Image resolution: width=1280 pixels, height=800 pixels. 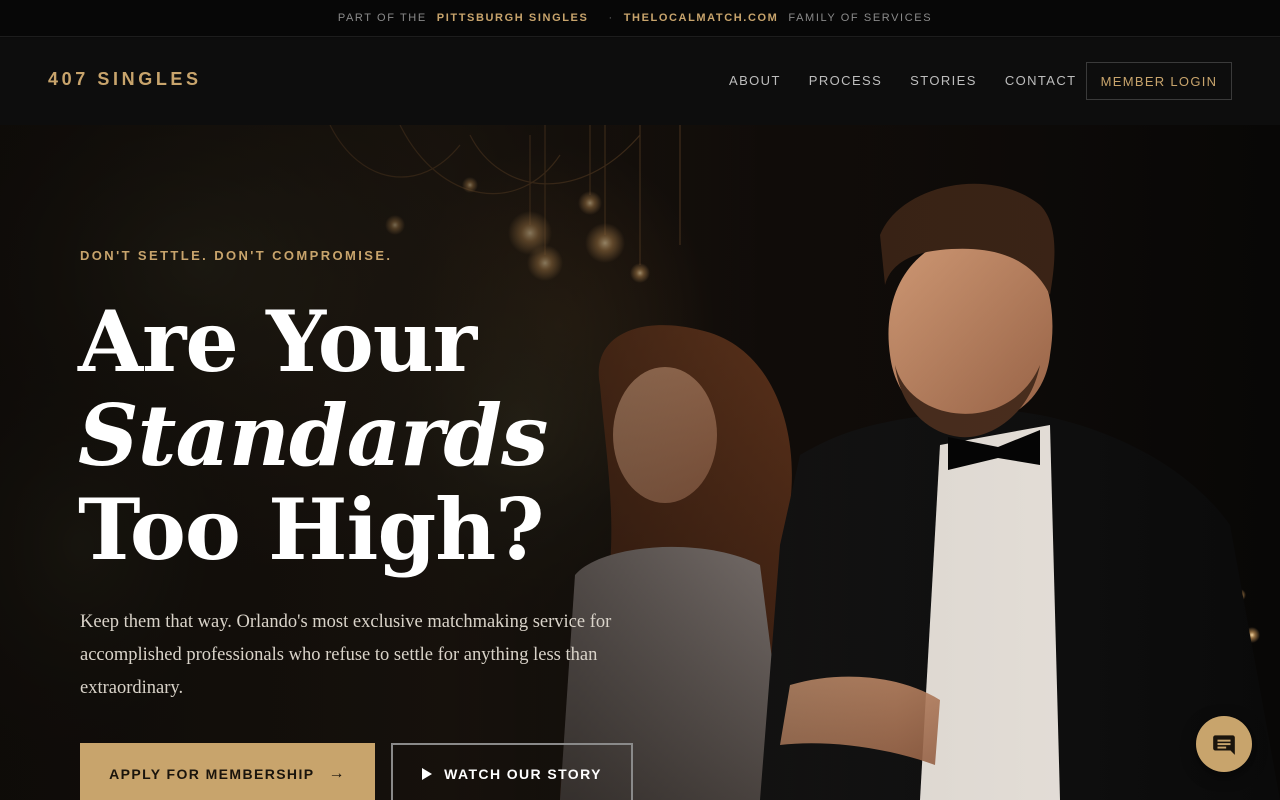 I want to click on member-login-button: MEMBER LOGIN, so click(x=1159, y=81).